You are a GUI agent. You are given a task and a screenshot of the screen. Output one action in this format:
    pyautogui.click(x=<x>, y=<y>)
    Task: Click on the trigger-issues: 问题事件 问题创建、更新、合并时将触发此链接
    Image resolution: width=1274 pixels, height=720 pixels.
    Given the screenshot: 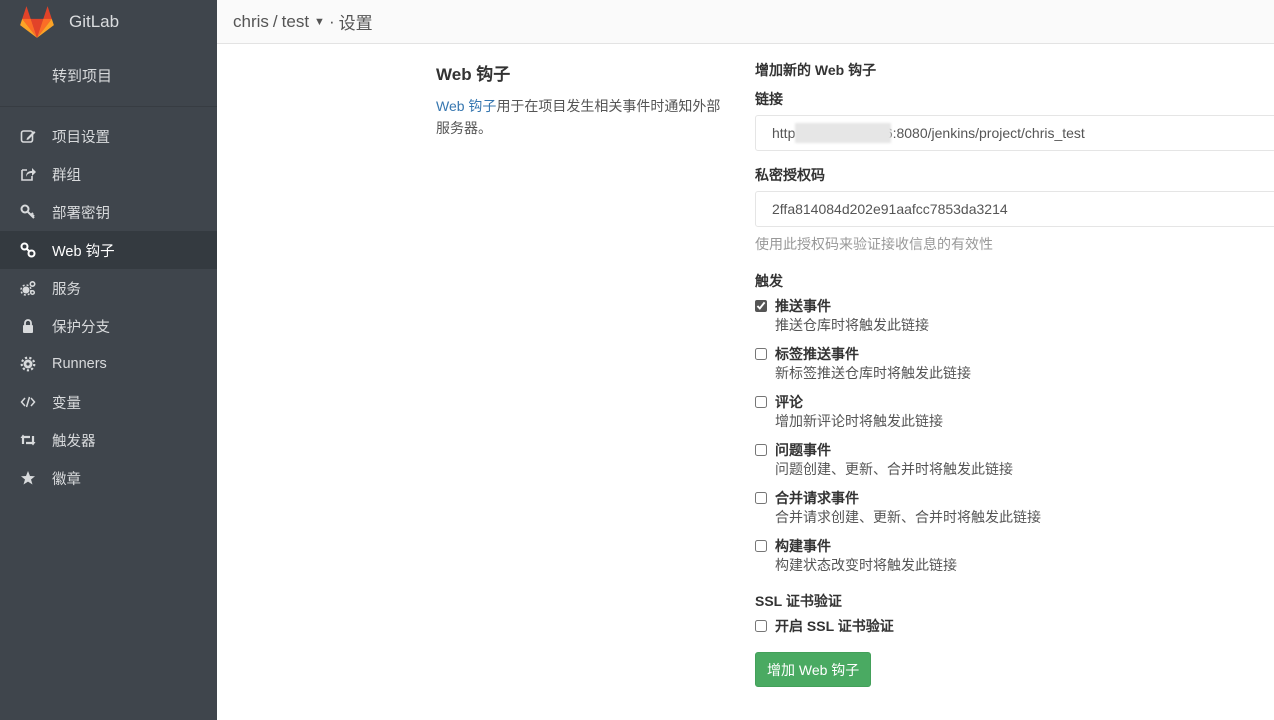 What is the action you would take?
    pyautogui.click(x=1014, y=460)
    